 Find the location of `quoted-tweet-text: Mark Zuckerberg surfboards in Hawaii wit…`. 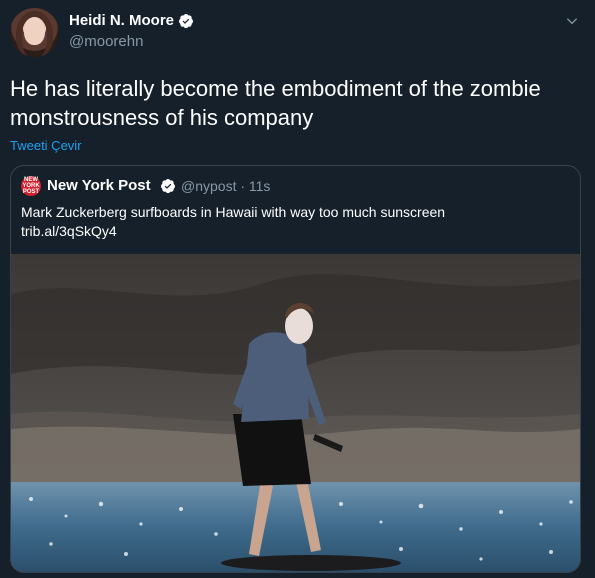

quoted-tweet-text: Mark Zuckerberg surfboards in Hawaii wit… is located at coordinates (296, 222).